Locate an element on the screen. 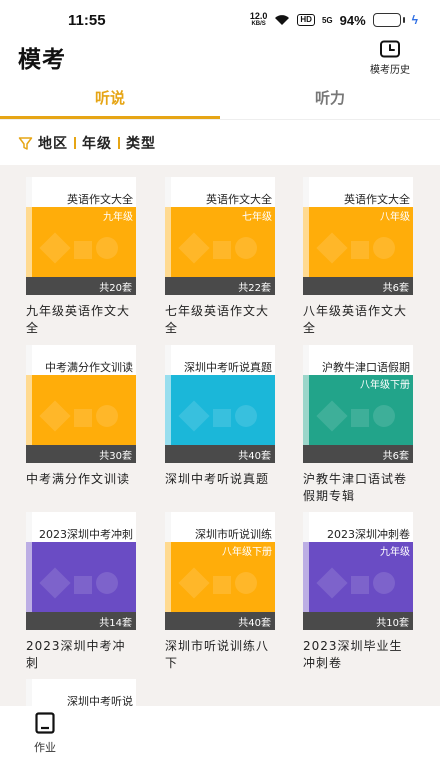  book-card: 中考满分作文训读 共30套 中考满分作文训读 is located at coordinates (81, 416).